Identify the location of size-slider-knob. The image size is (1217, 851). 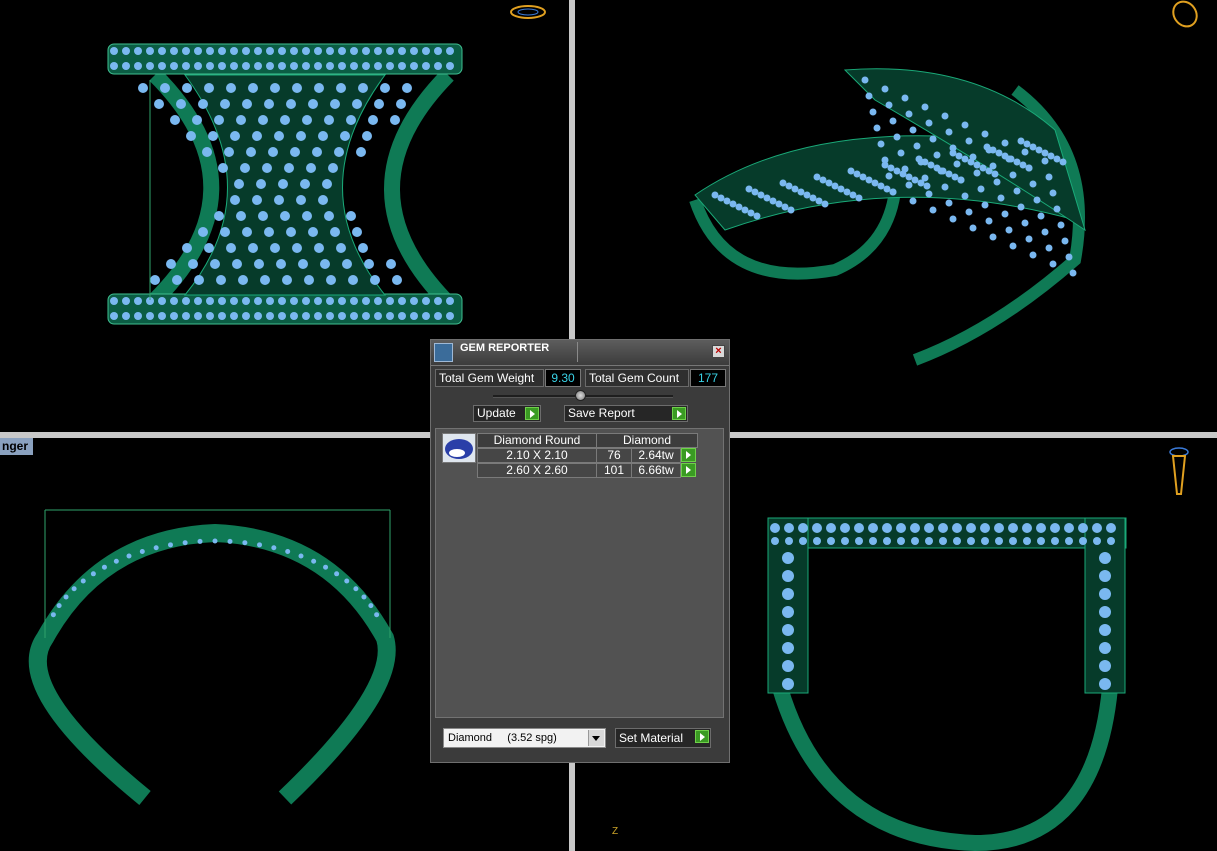
(580, 395).